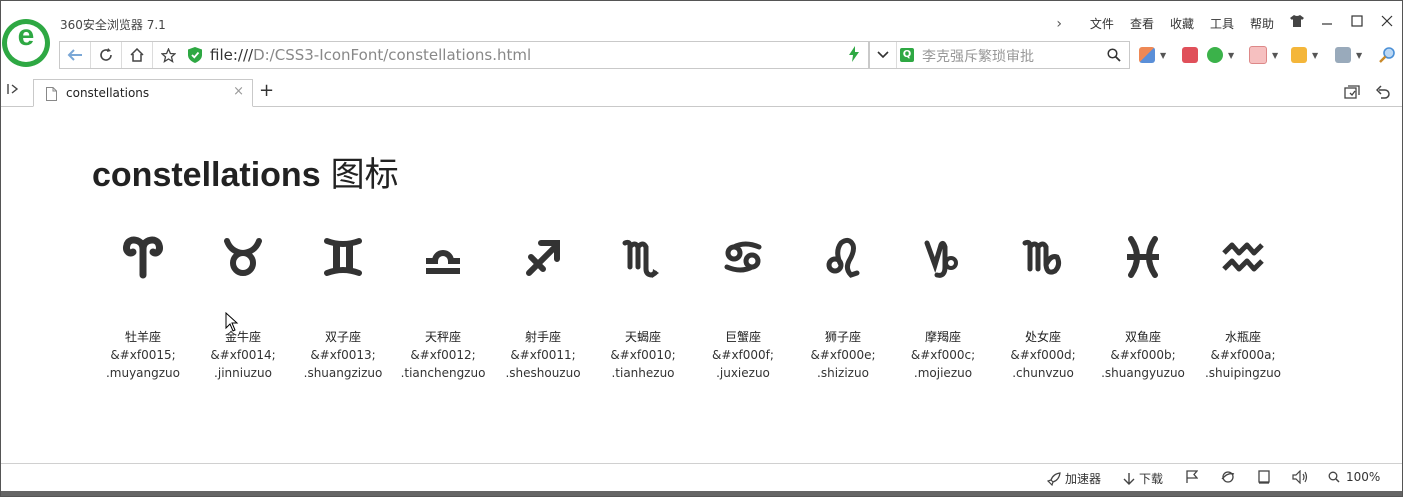 The width and height of the screenshot is (1403, 497). Describe the element at coordinates (1215, 55) in the screenshot. I see `payment-shield-icon` at that location.